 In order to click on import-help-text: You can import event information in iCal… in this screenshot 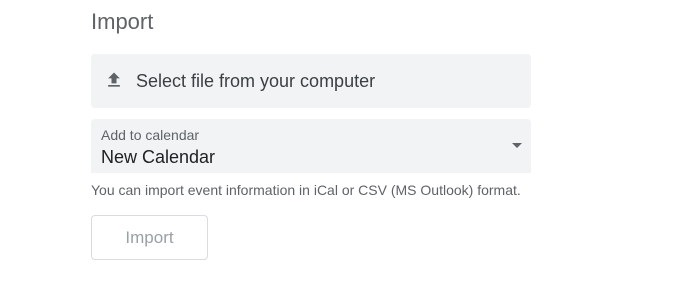, I will do `click(306, 190)`.